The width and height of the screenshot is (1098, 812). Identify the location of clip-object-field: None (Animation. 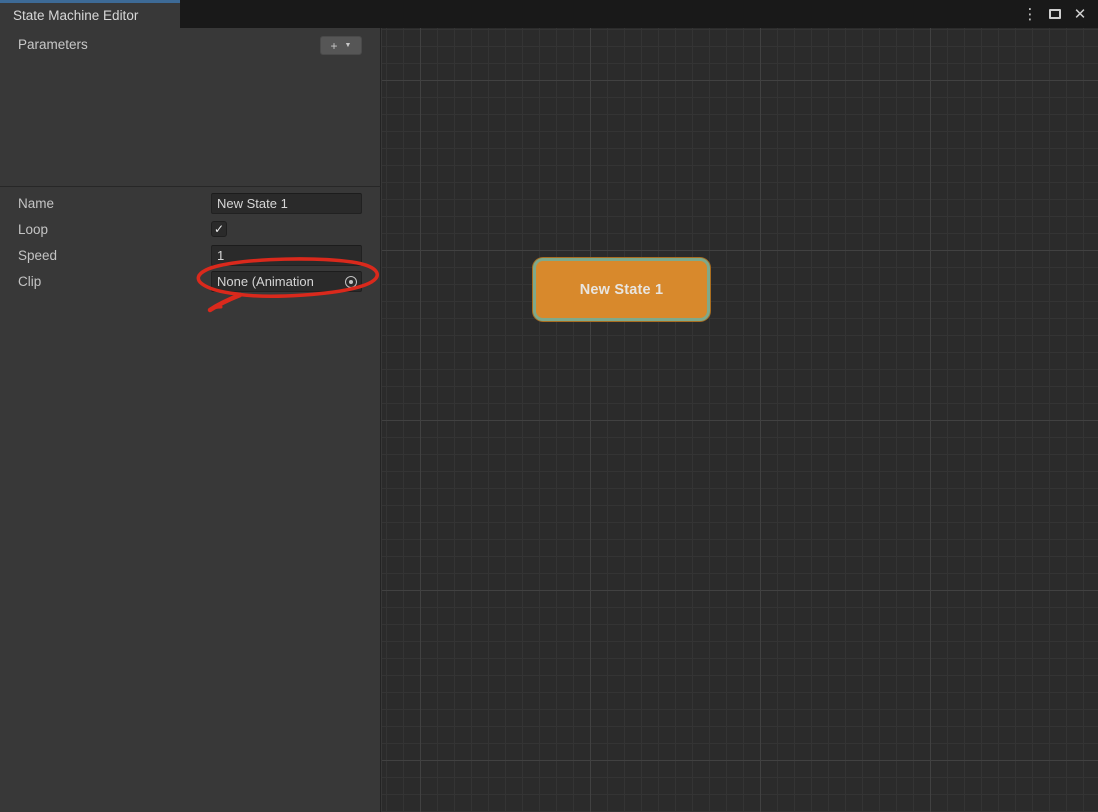
(286, 281).